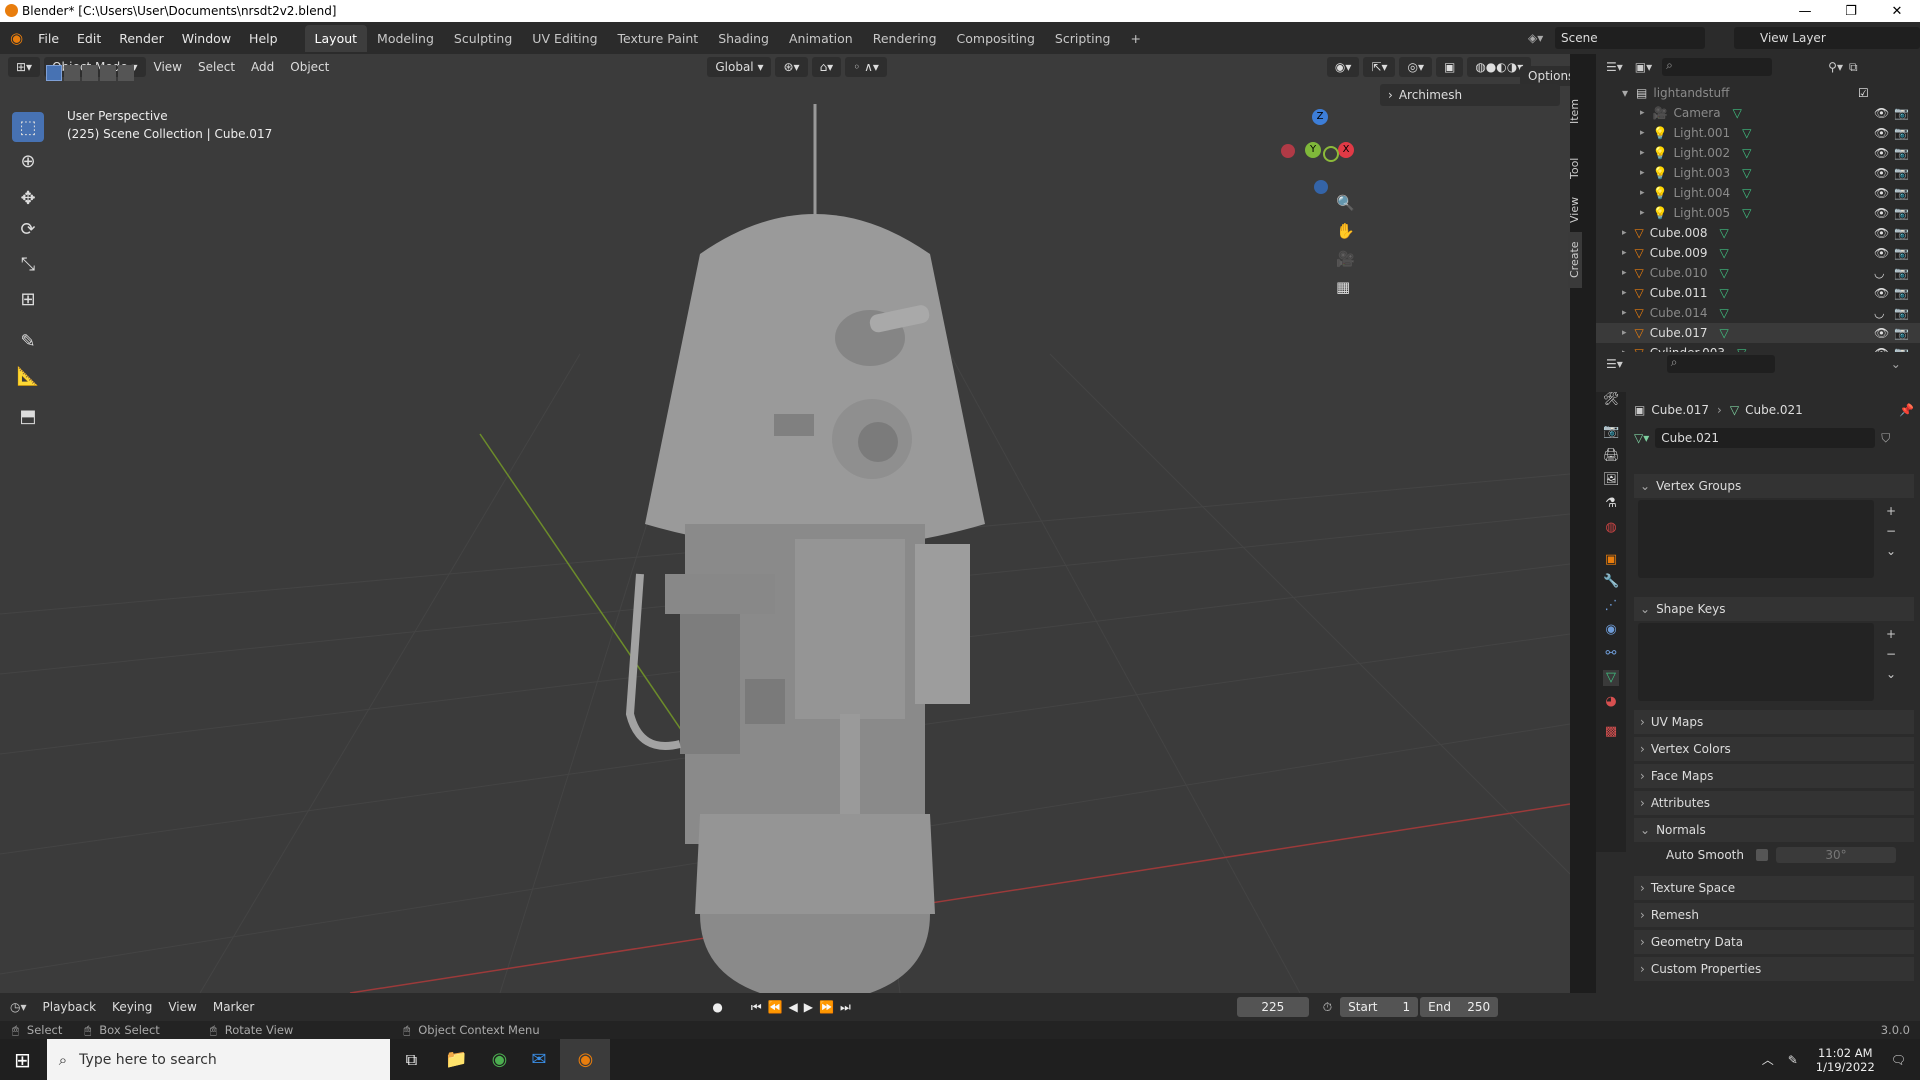  I want to click on tab-shading: Shading, so click(743, 38).